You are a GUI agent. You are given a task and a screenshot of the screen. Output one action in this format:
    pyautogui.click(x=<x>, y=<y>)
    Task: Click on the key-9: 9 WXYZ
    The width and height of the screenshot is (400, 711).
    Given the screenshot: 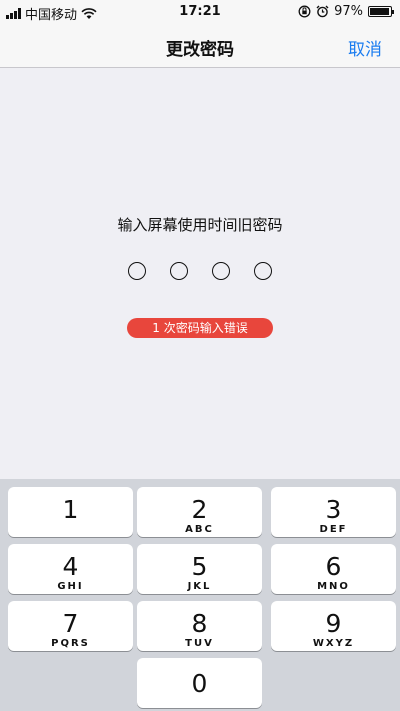 What is the action you would take?
    pyautogui.click(x=333, y=626)
    